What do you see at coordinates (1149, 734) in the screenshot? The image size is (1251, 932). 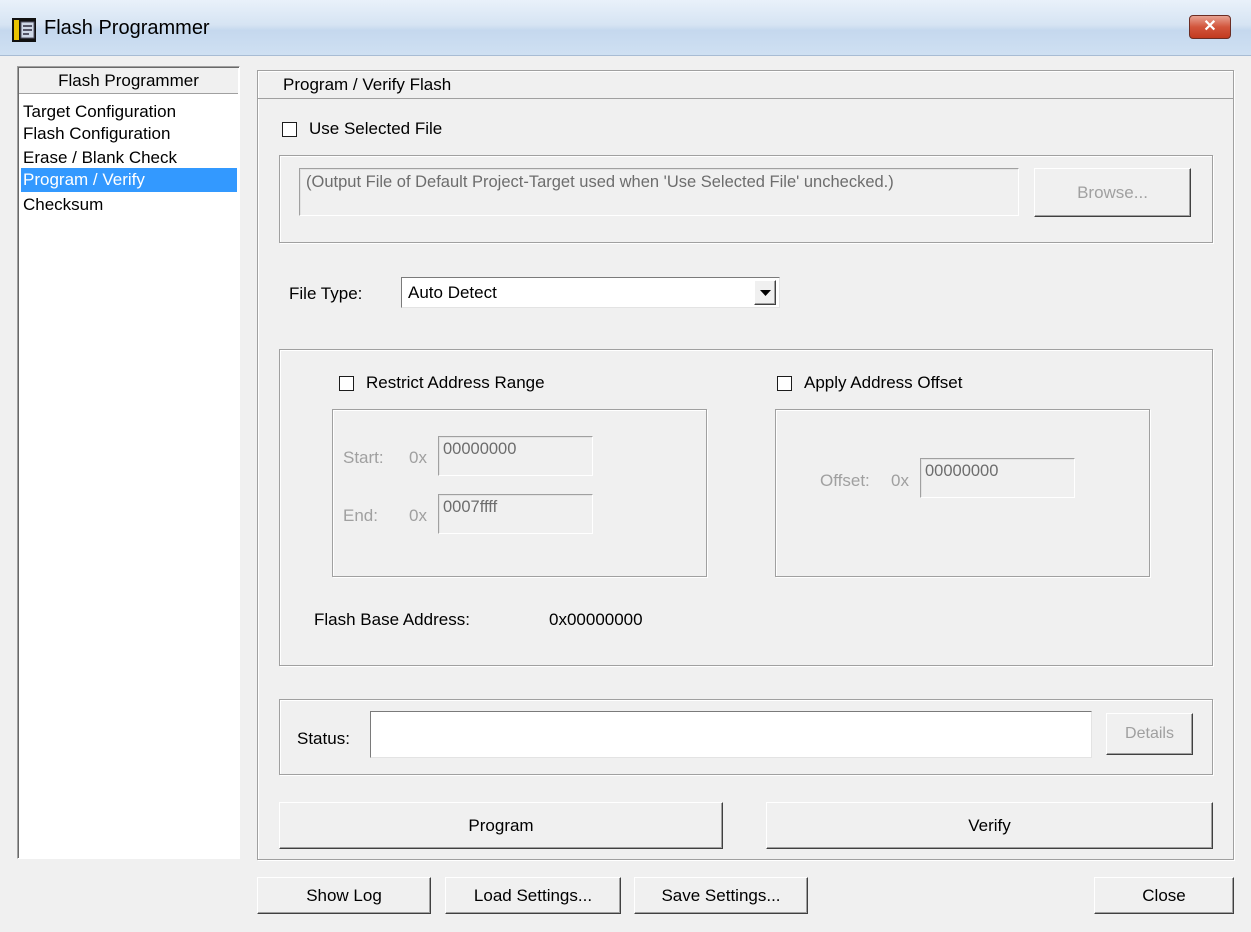 I see `details-button: Details` at bounding box center [1149, 734].